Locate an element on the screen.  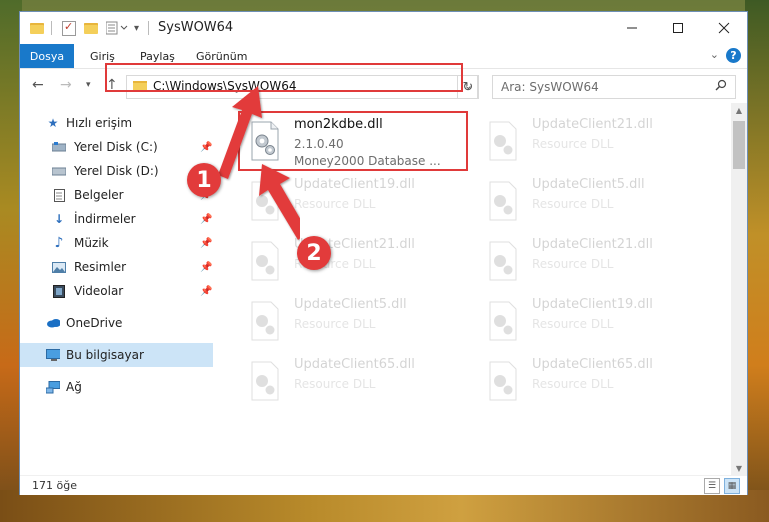
recent-locations-icon: ▾ is located at coordinates (88, 85).